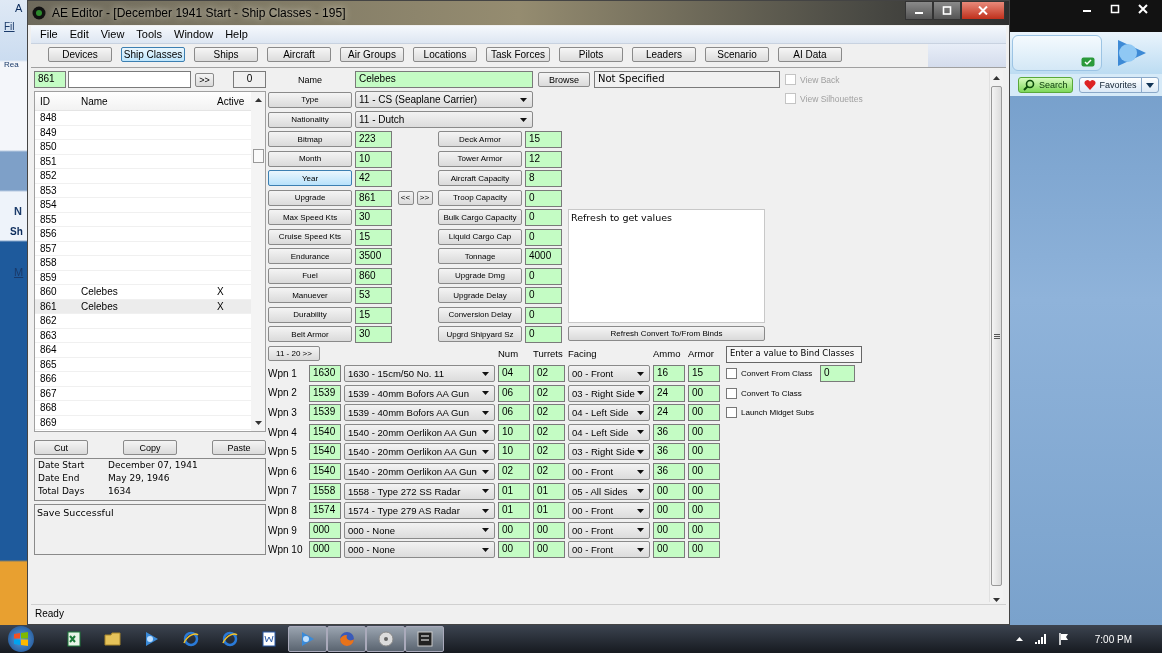 The image size is (1162, 653). I want to click on list-row: 851, so click(143, 161).